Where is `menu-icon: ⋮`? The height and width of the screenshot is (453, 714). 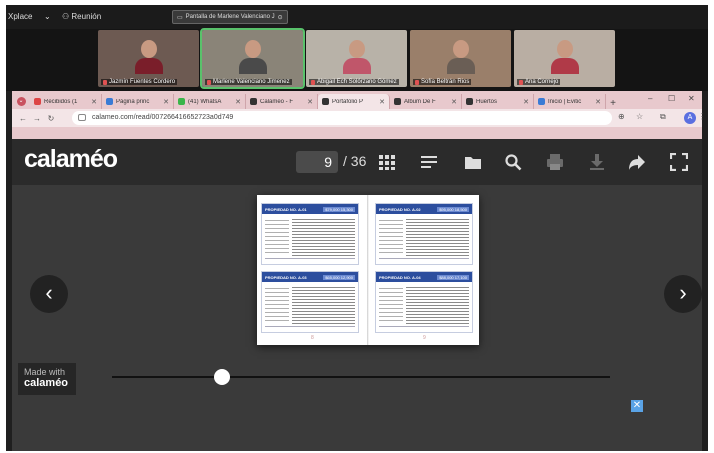
menu-icon: ⋮ is located at coordinates (702, 116).